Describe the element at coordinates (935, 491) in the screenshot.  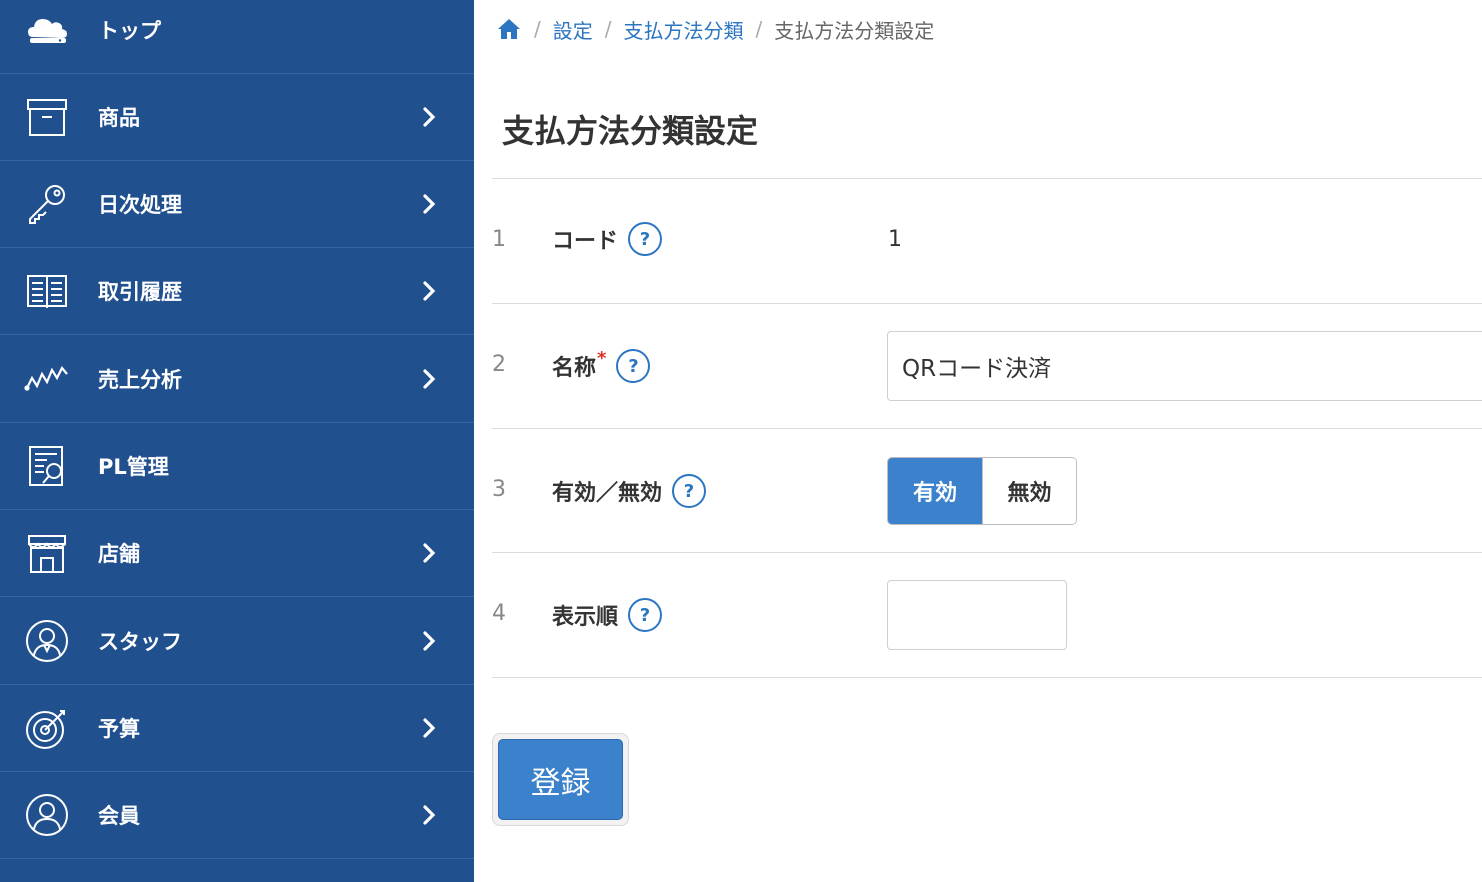
I see `toggle-option-active: 有効` at that location.